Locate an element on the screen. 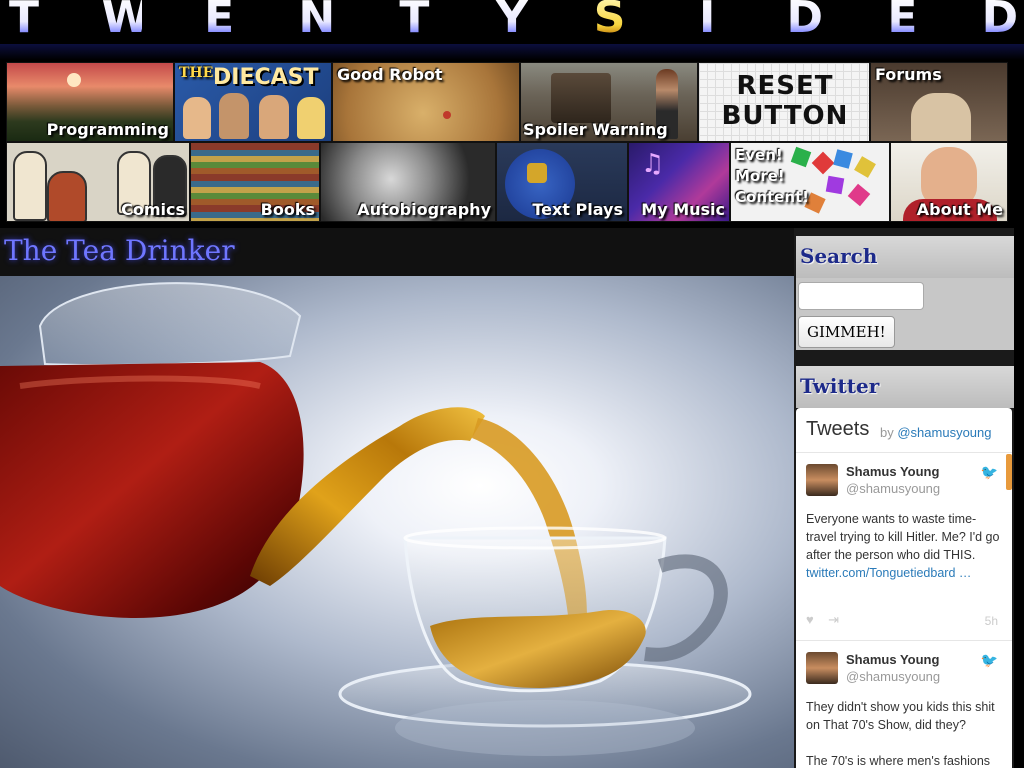 The height and width of the screenshot is (768, 1024). search-heading-bar: Search is located at coordinates (905, 257).